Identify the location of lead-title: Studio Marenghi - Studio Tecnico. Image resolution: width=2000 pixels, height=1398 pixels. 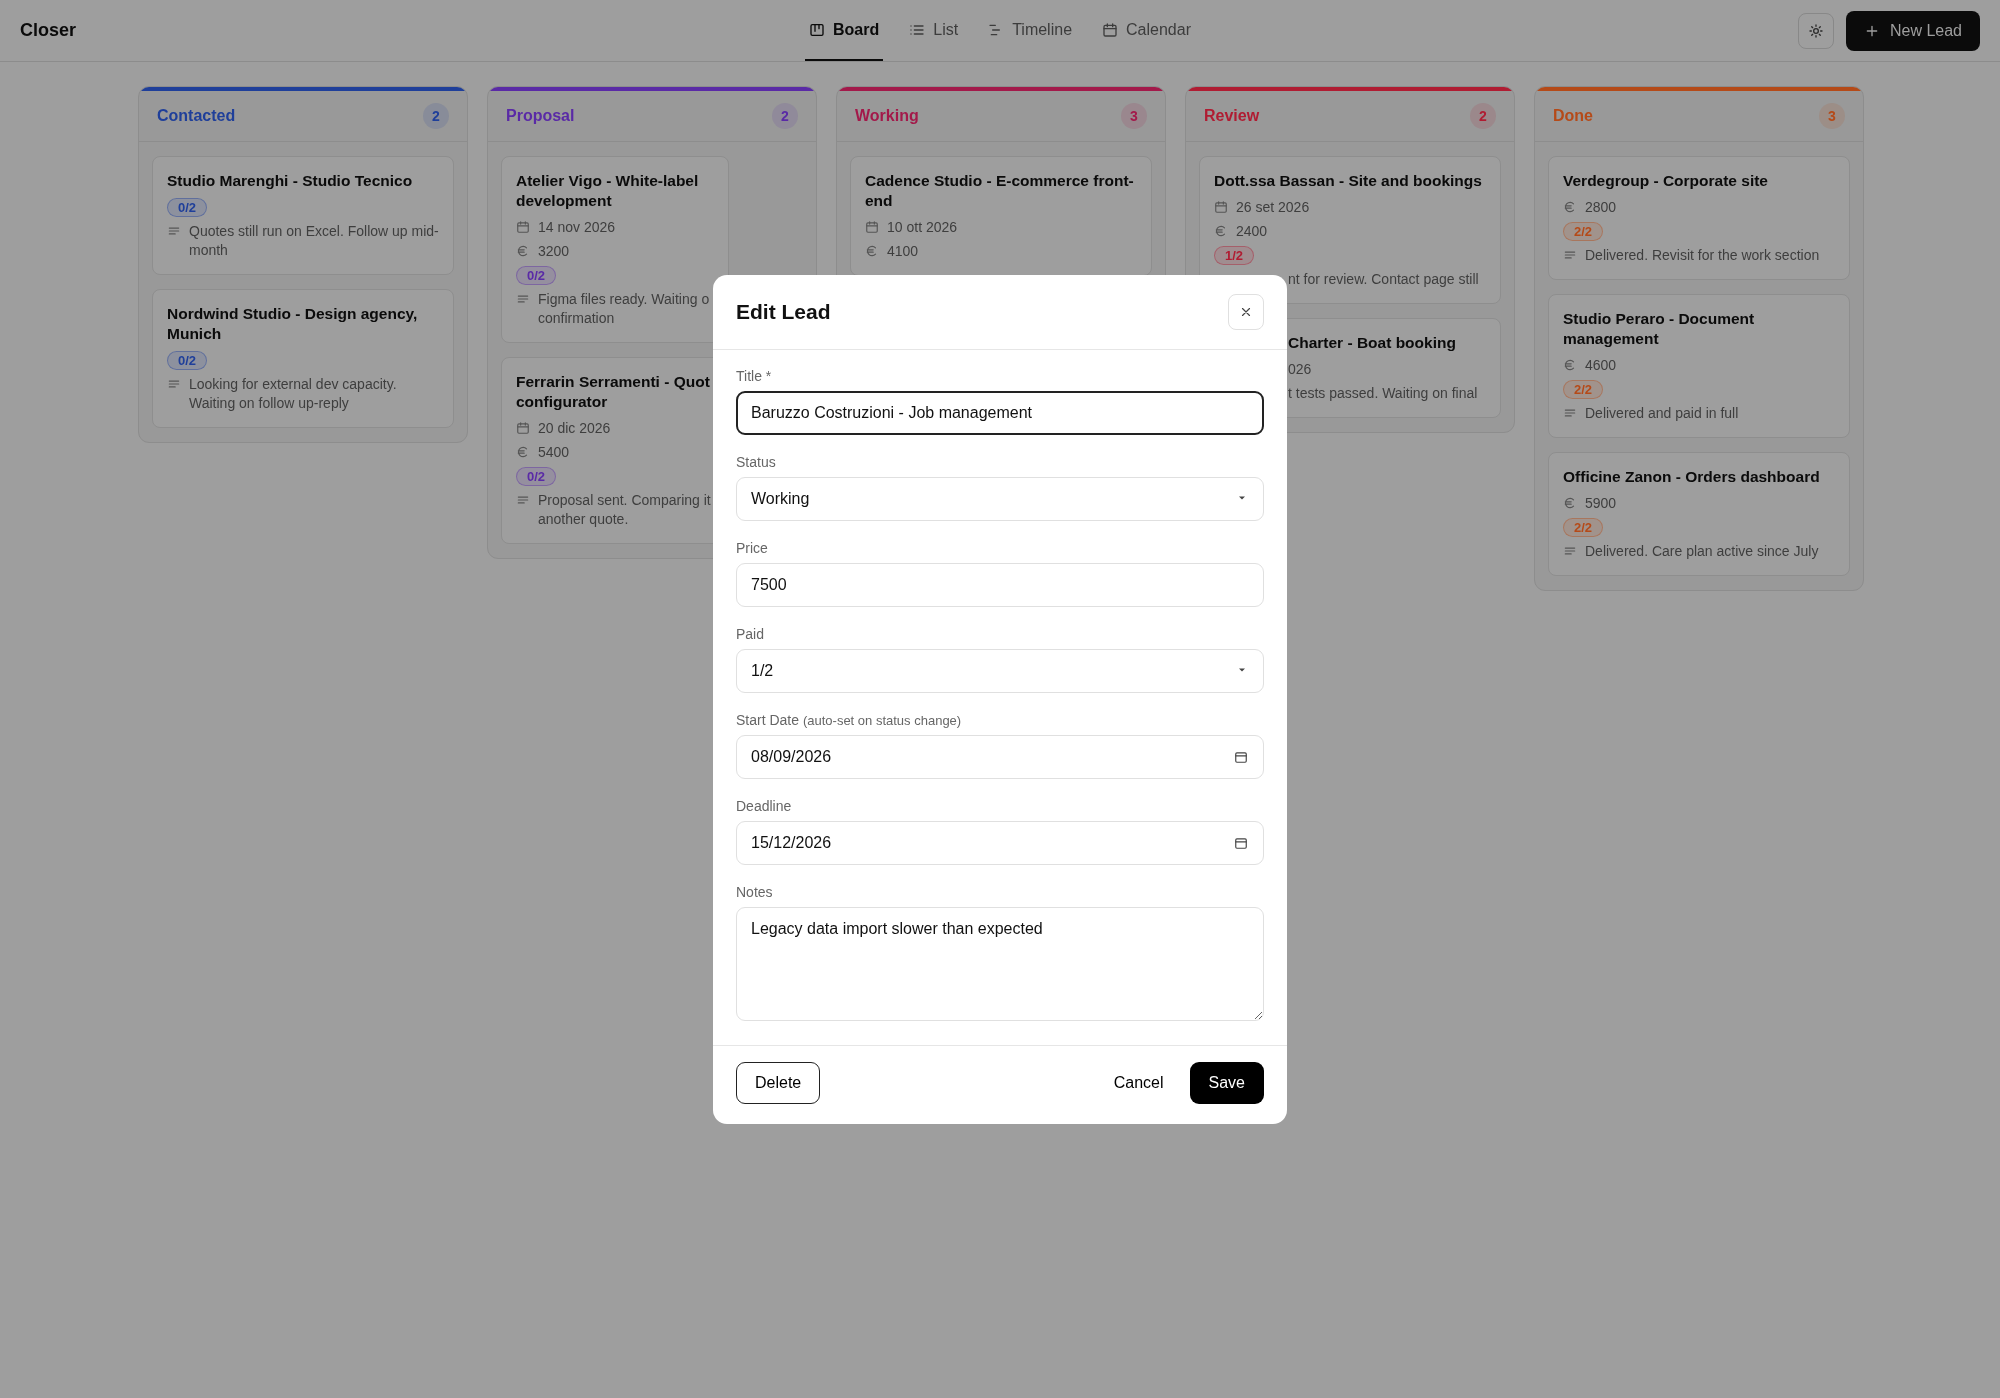
(290, 181).